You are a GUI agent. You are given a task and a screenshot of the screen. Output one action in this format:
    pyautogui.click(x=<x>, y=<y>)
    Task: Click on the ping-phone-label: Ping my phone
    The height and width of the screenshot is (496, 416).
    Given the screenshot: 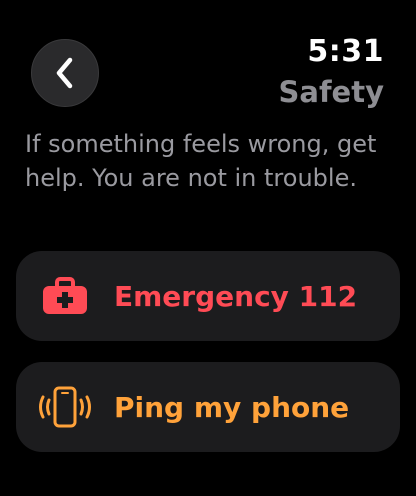 What is the action you would take?
    pyautogui.click(x=232, y=407)
    